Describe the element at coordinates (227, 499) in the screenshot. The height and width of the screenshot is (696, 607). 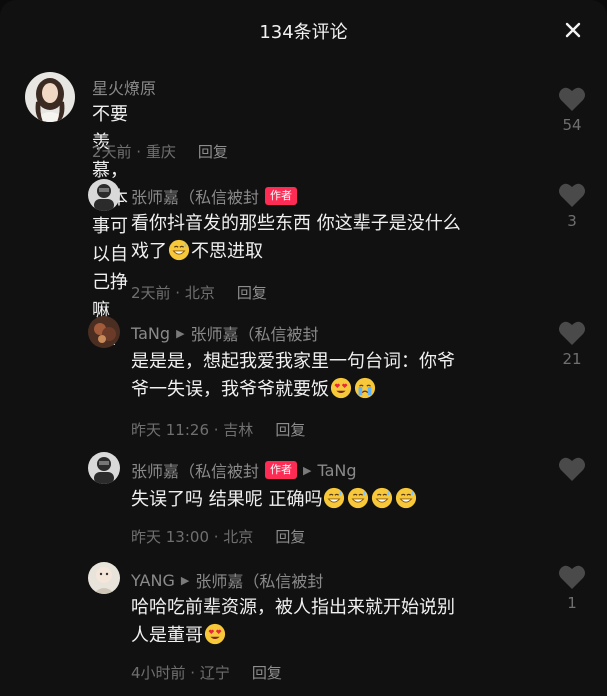
I see `comment-text-body: 失误了吗 结果呢 正确吗` at that location.